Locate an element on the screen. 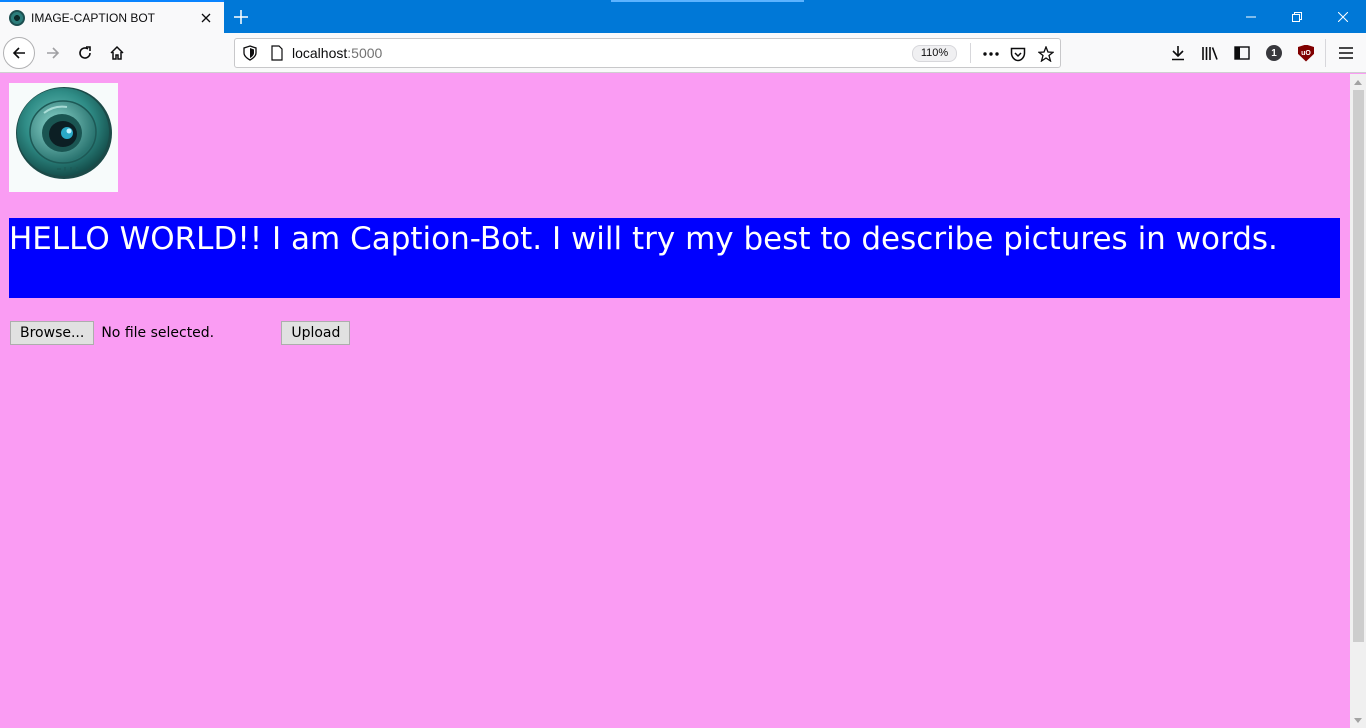  sidebar-icon is located at coordinates (1242, 53).